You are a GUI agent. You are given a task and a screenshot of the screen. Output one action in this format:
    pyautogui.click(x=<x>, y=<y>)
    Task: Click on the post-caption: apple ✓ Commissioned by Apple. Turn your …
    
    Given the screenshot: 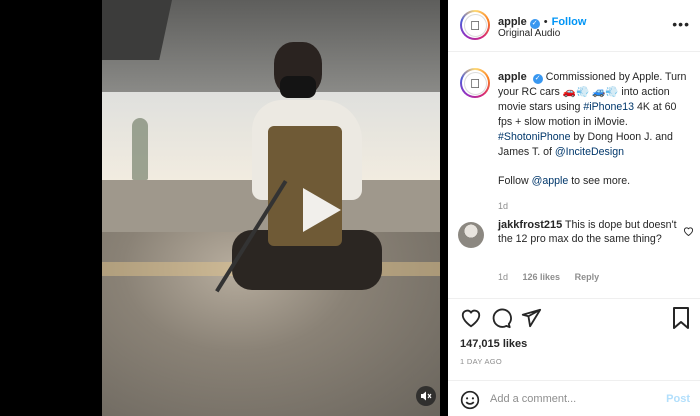 What is the action you would take?
    pyautogui.click(x=595, y=142)
    